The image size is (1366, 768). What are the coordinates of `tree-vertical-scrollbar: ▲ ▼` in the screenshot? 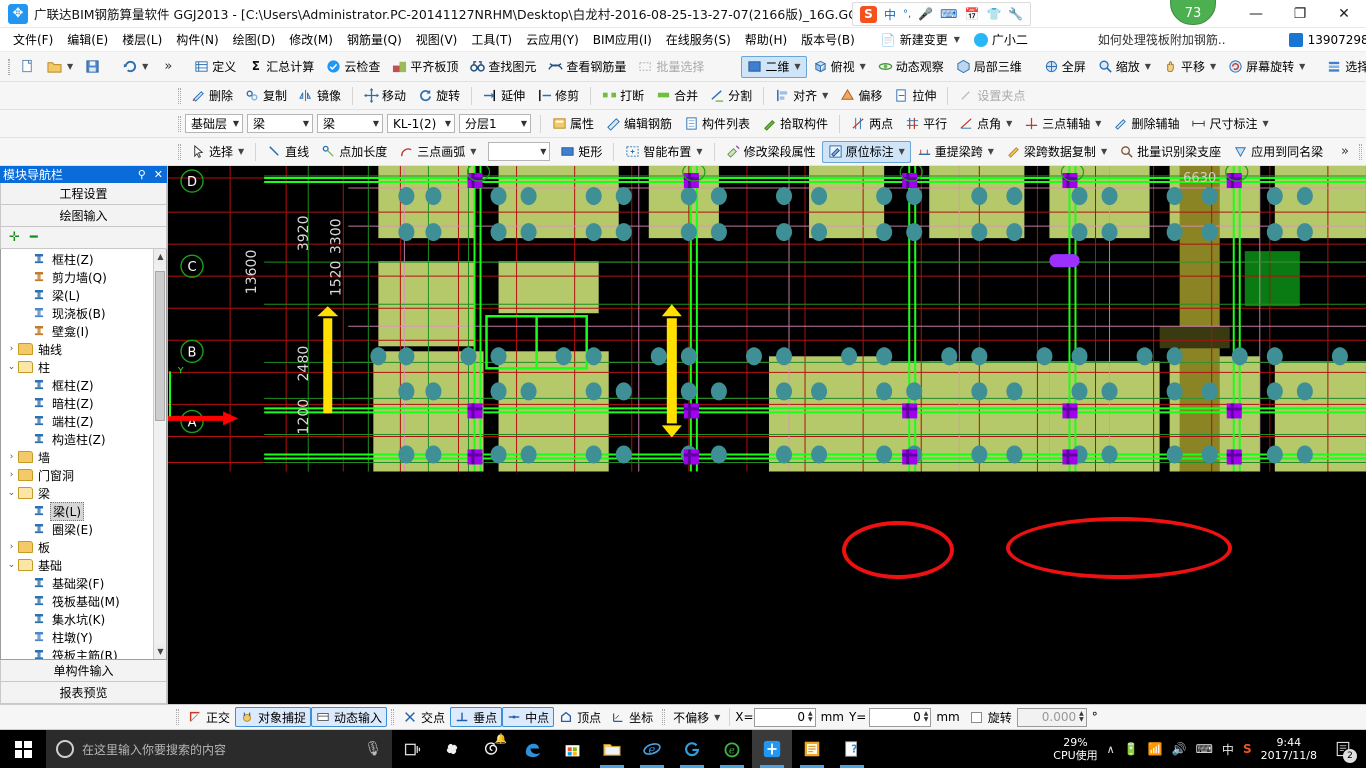 It's located at (159, 454).